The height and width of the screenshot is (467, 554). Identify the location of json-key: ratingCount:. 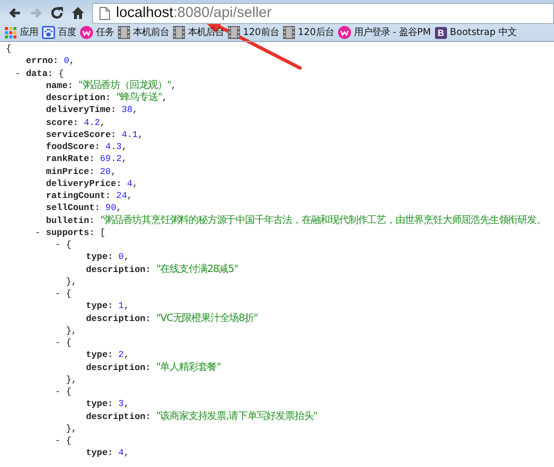
(78, 196).